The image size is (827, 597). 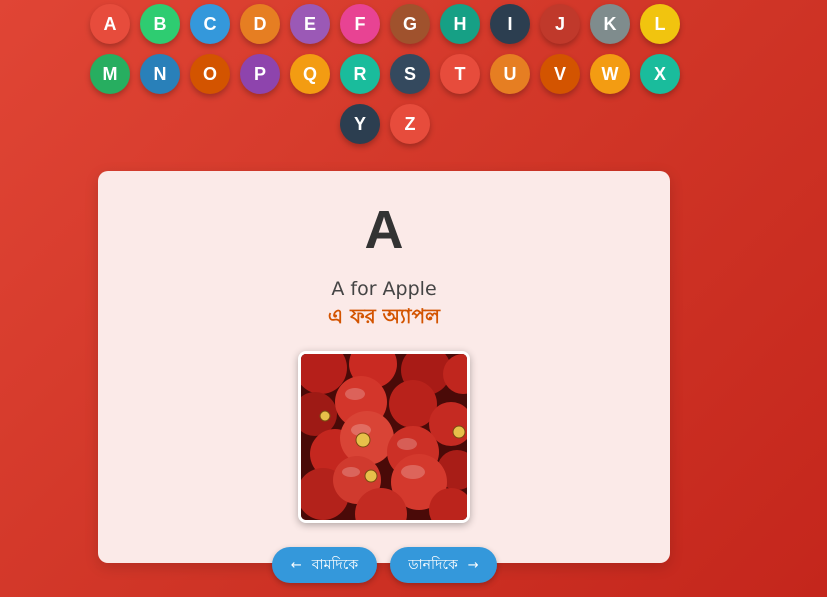 What do you see at coordinates (460, 24) in the screenshot?
I see `letter-button-h: H` at bounding box center [460, 24].